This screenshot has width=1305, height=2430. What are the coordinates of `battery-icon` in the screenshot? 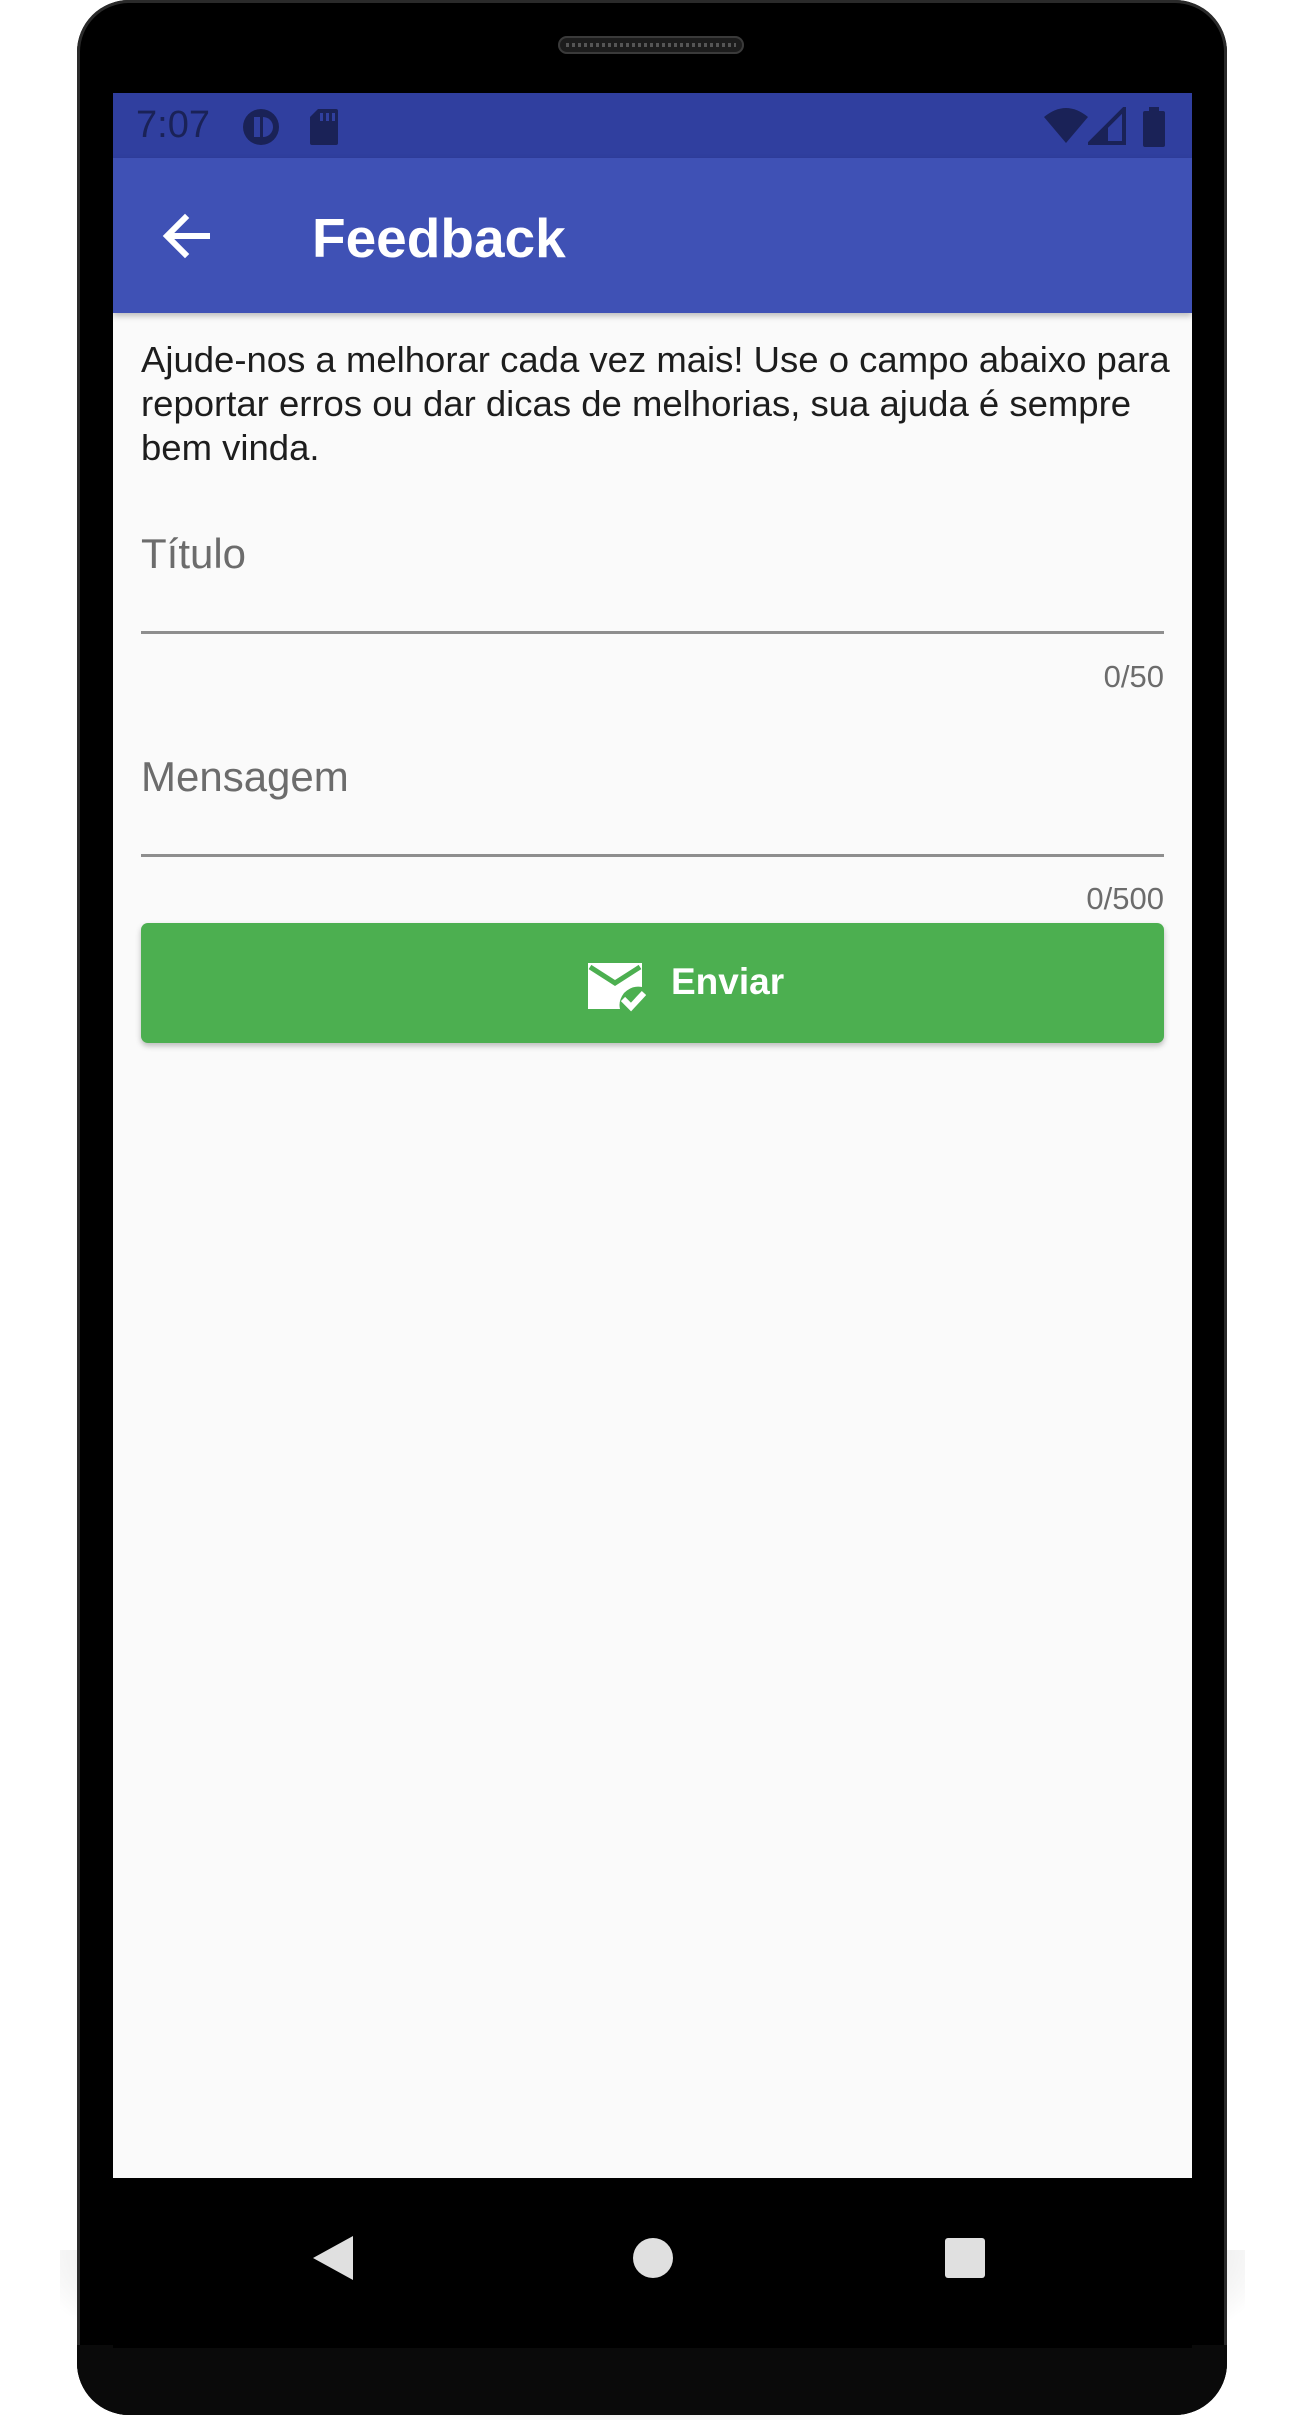 It's located at (1154, 127).